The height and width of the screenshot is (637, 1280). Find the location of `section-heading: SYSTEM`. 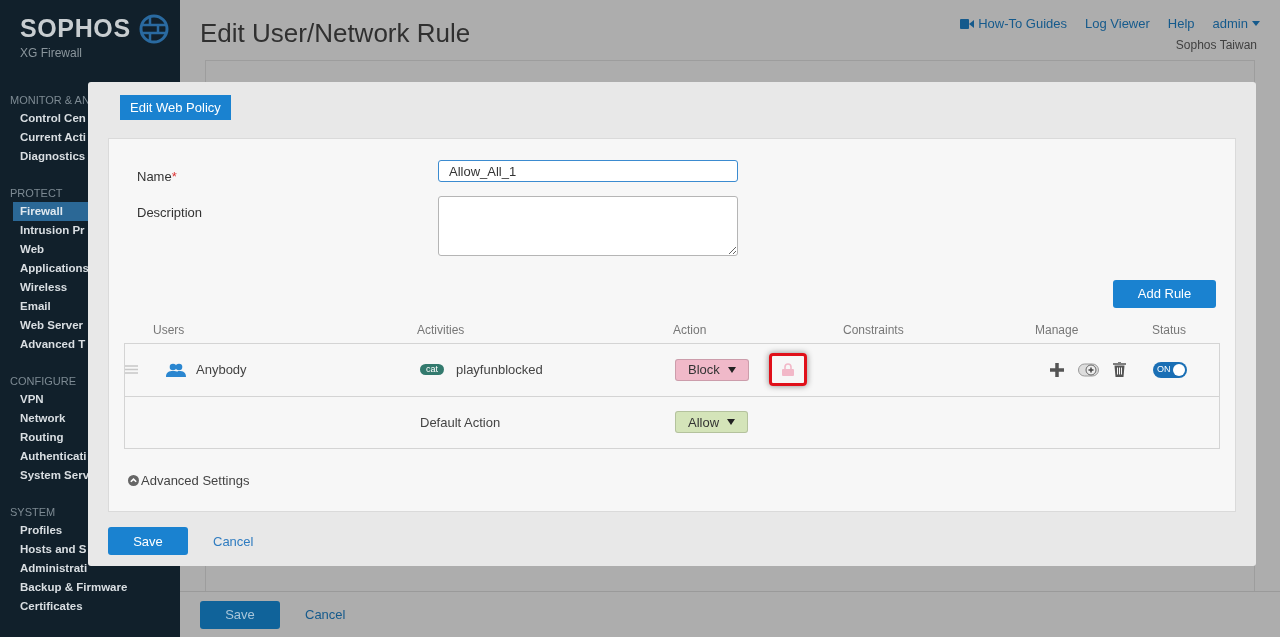

section-heading: SYSTEM is located at coordinates (33, 512).